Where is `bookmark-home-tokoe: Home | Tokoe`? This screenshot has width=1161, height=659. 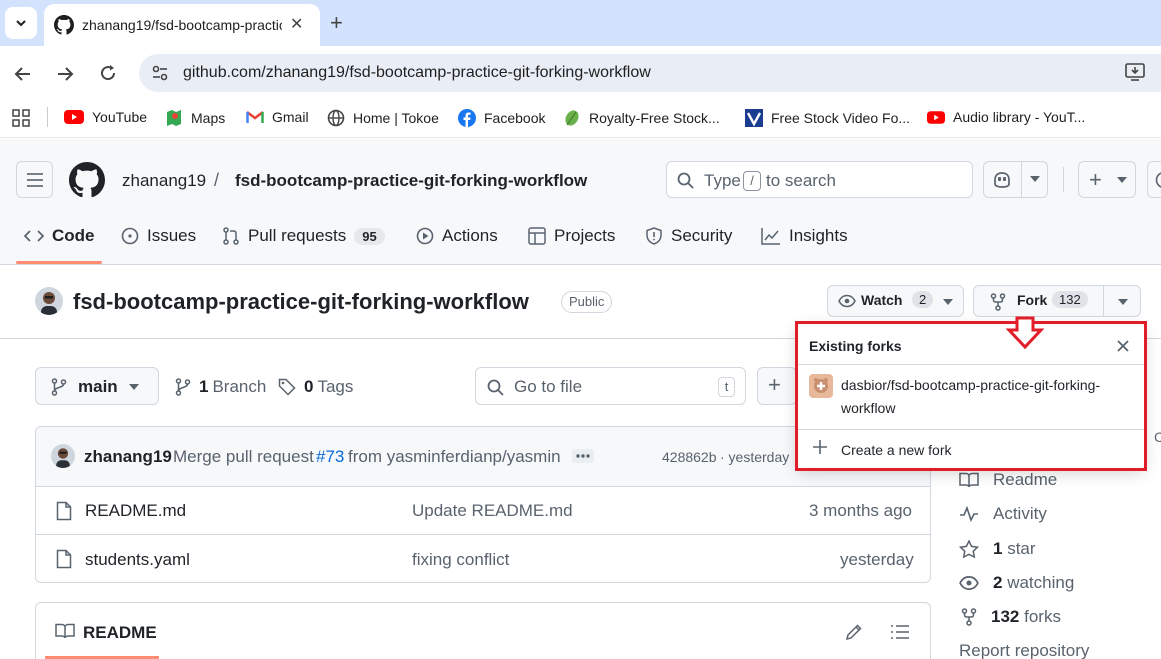 bookmark-home-tokoe: Home | Tokoe is located at coordinates (383, 118).